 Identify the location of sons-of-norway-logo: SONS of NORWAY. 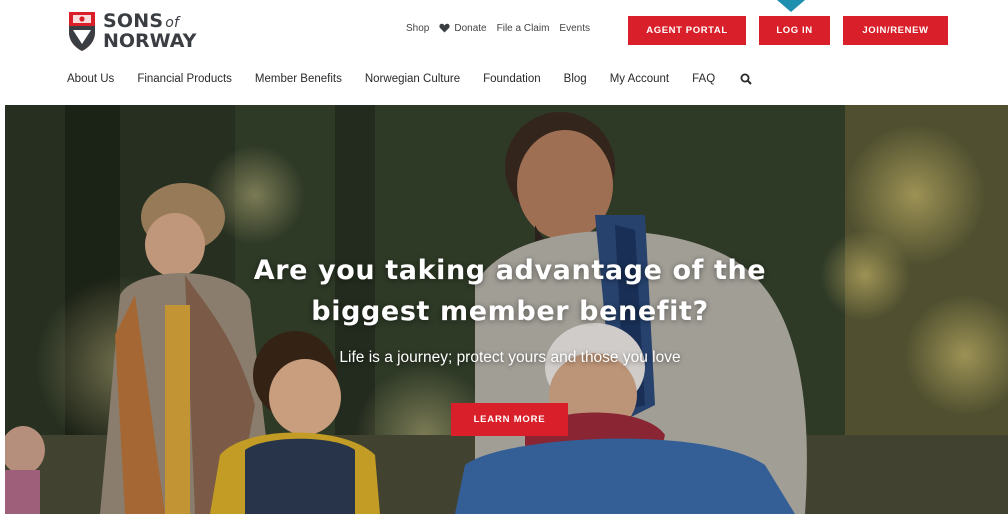
(137, 31).